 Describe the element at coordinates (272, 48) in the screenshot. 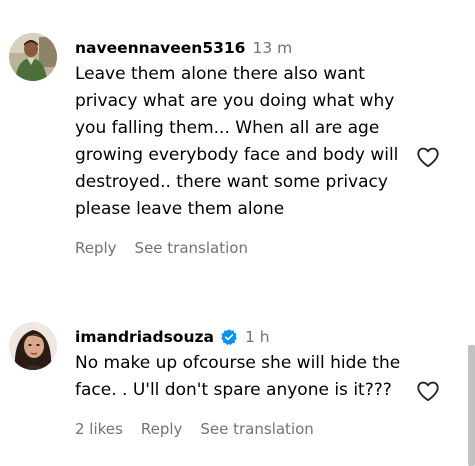

I see `comment-time: 13 m` at that location.